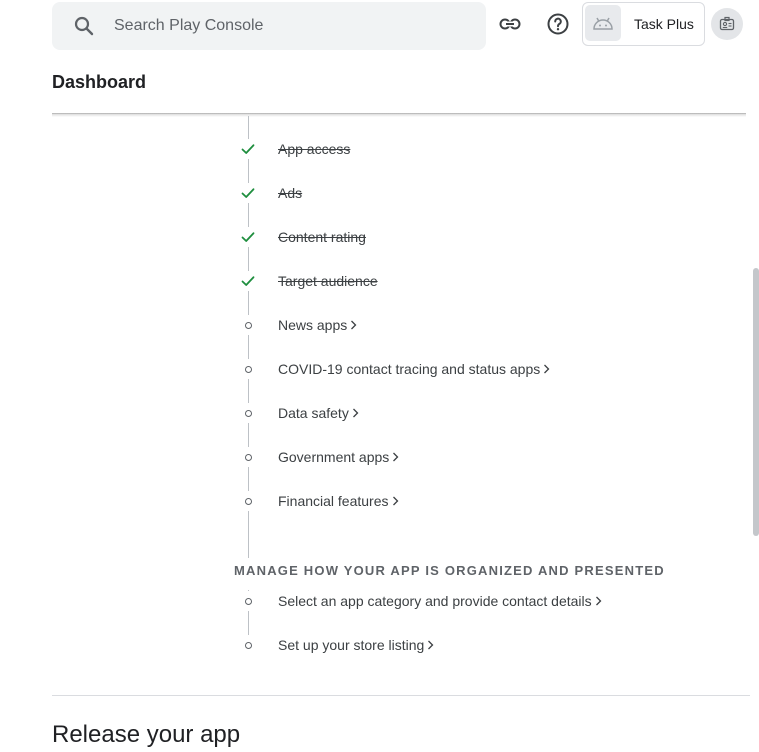 The image size is (759, 752). Describe the element at coordinates (84, 26) in the screenshot. I see `search-icon` at that location.